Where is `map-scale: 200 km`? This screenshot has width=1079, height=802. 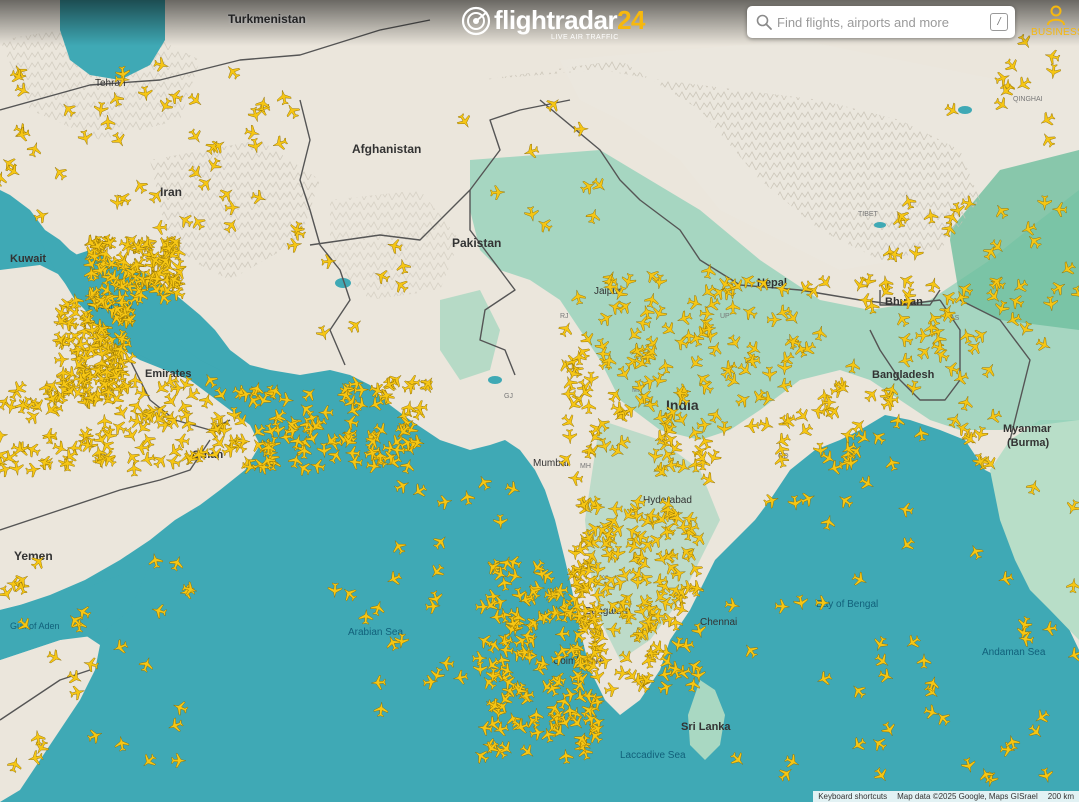
map-scale: 200 km is located at coordinates (1060, 796).